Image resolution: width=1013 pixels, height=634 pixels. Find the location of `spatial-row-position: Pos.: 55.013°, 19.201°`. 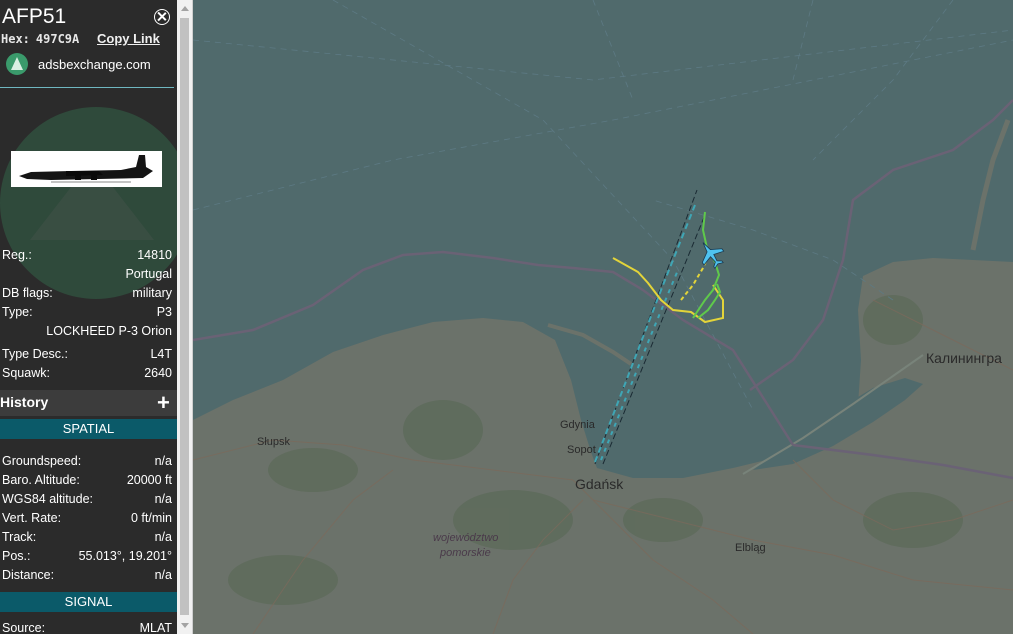

spatial-row-position: Pos.: 55.013°, 19.201° is located at coordinates (87, 557).